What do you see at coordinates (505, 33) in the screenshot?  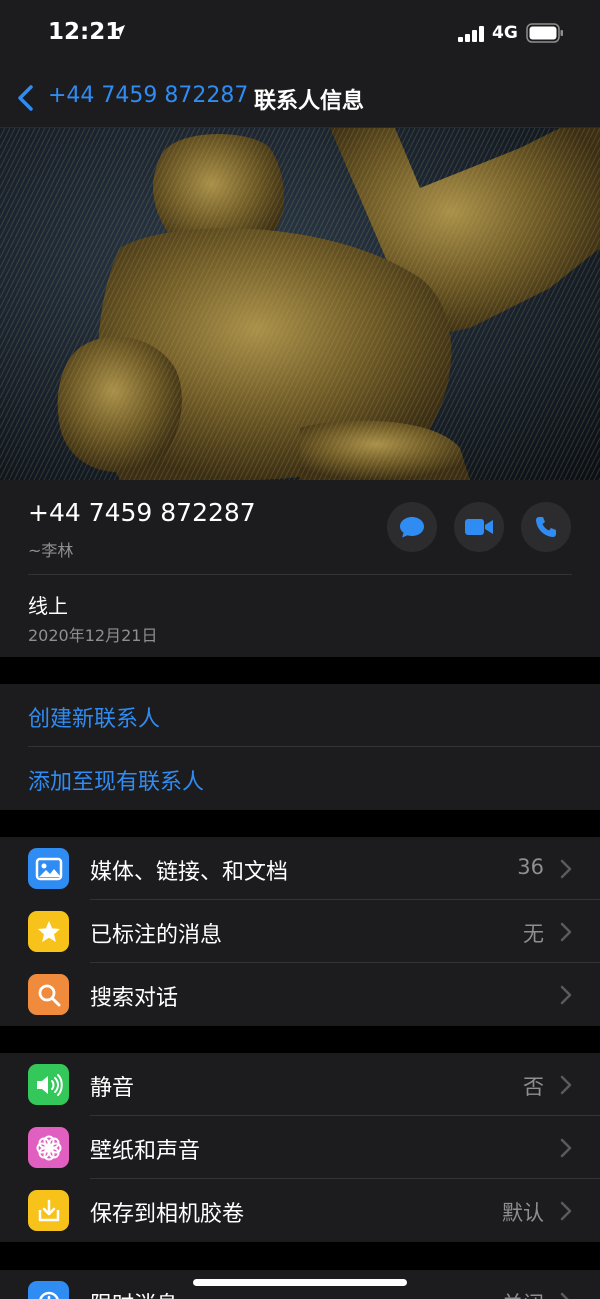 I see `network-type: 4G` at bounding box center [505, 33].